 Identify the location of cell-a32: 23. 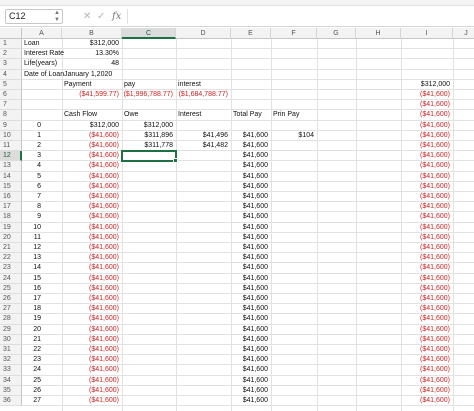
(31, 360).